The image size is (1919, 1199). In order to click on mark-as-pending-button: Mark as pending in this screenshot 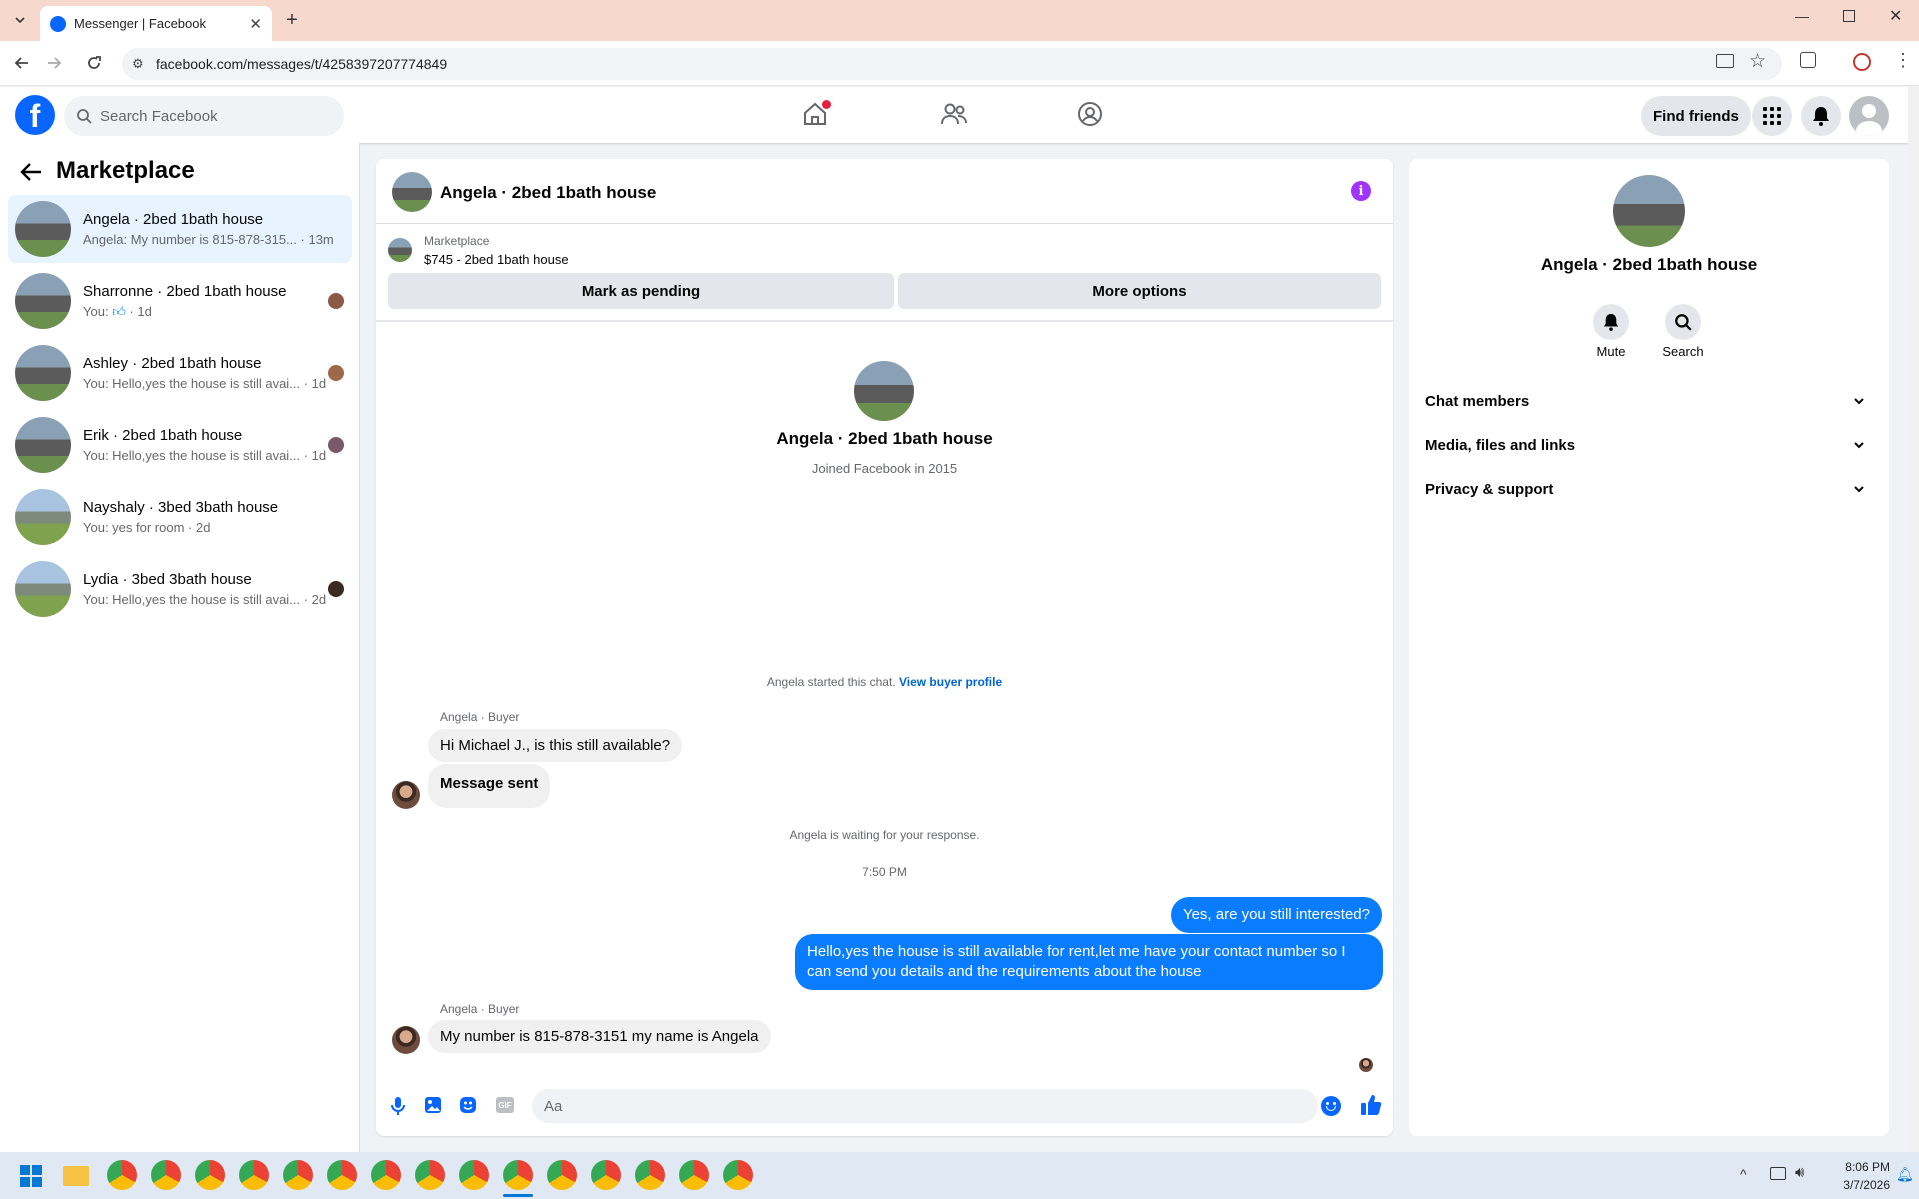, I will do `click(641, 291)`.